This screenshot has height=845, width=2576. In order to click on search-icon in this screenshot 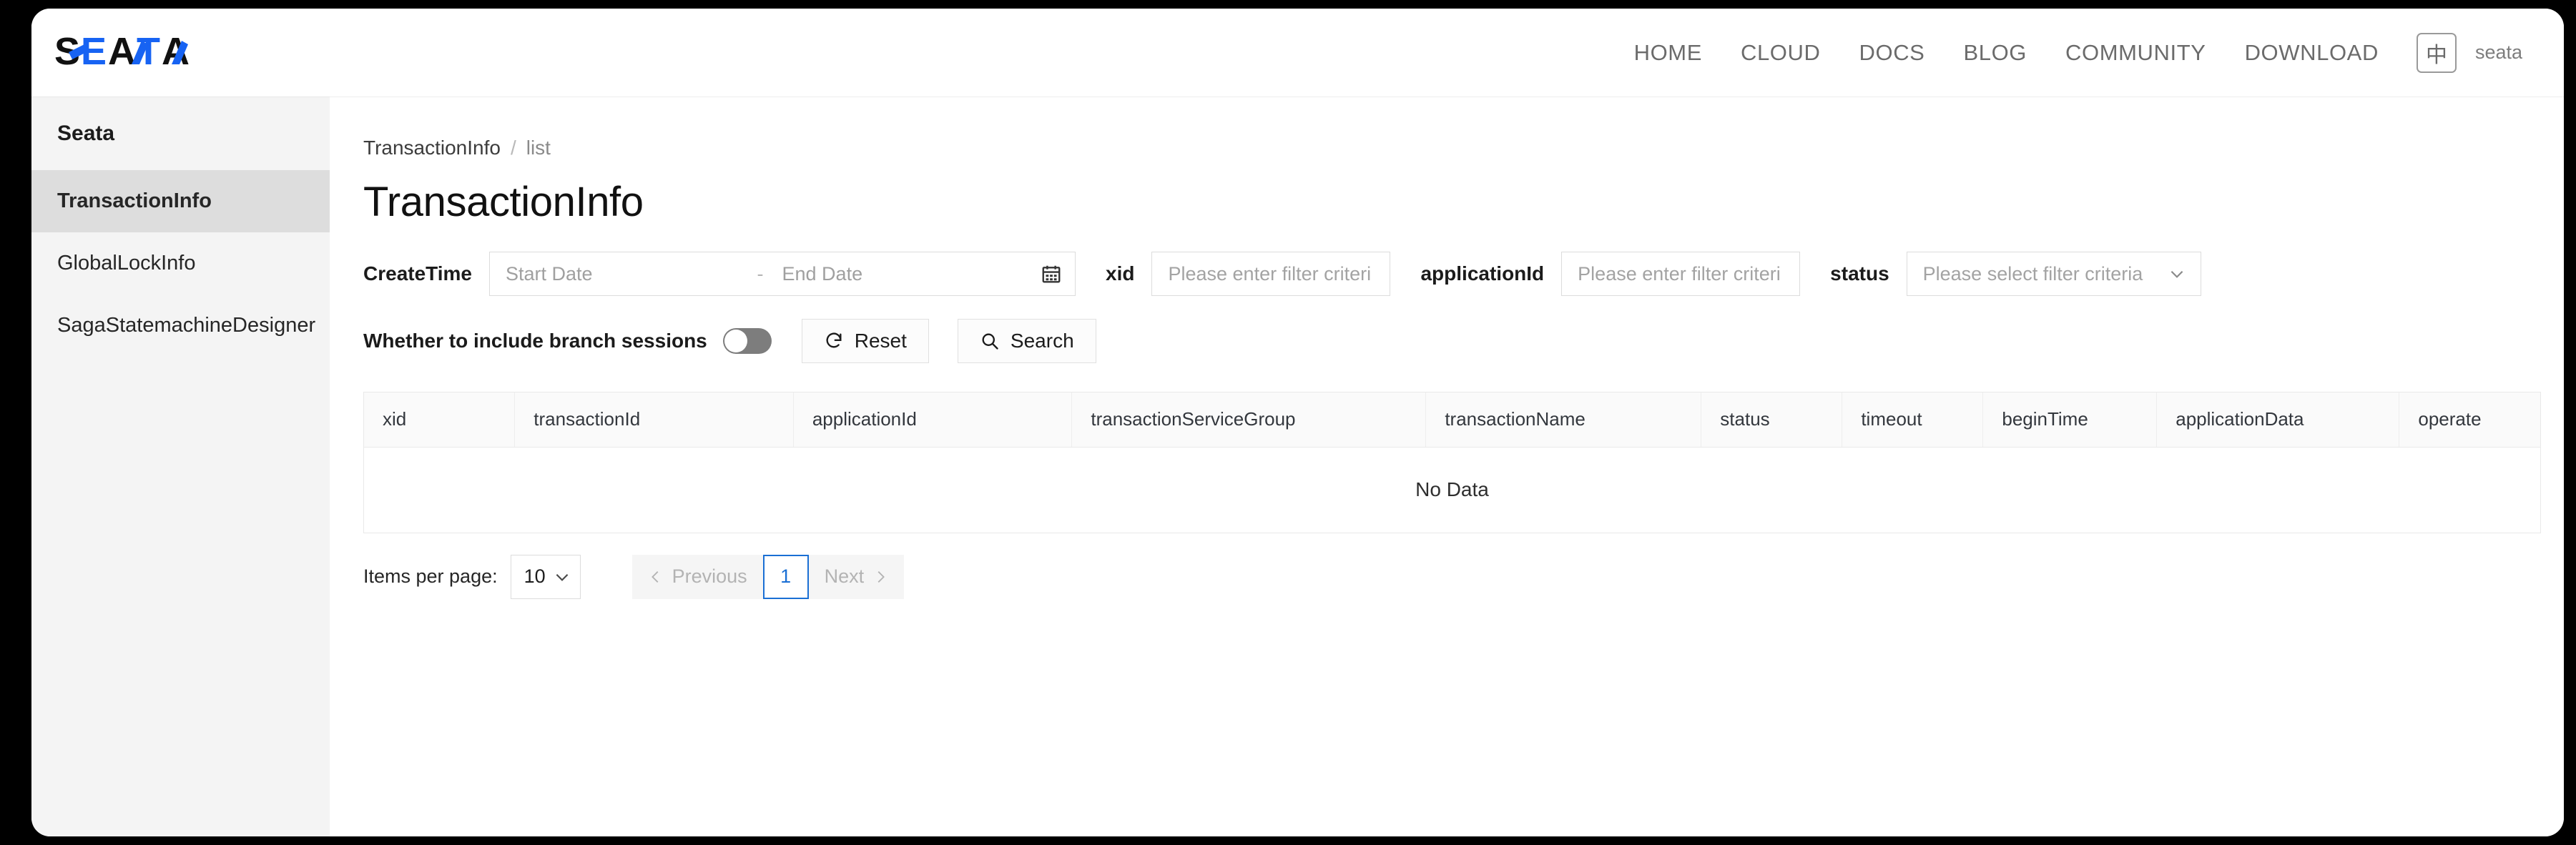, I will do `click(990, 341)`.